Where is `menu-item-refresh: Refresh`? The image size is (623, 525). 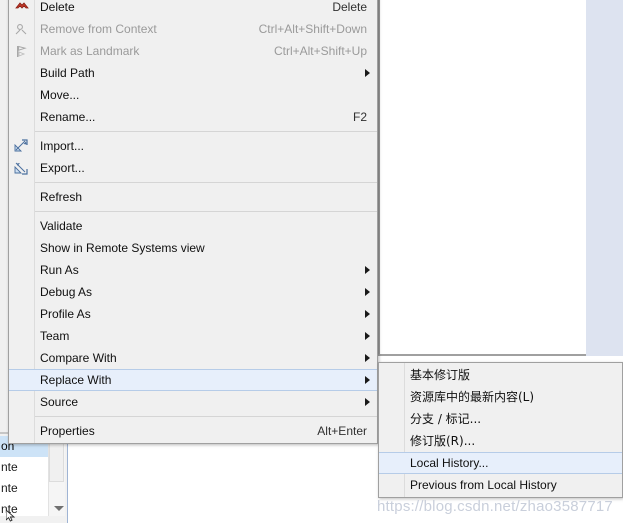 menu-item-refresh: Refresh is located at coordinates (193, 197).